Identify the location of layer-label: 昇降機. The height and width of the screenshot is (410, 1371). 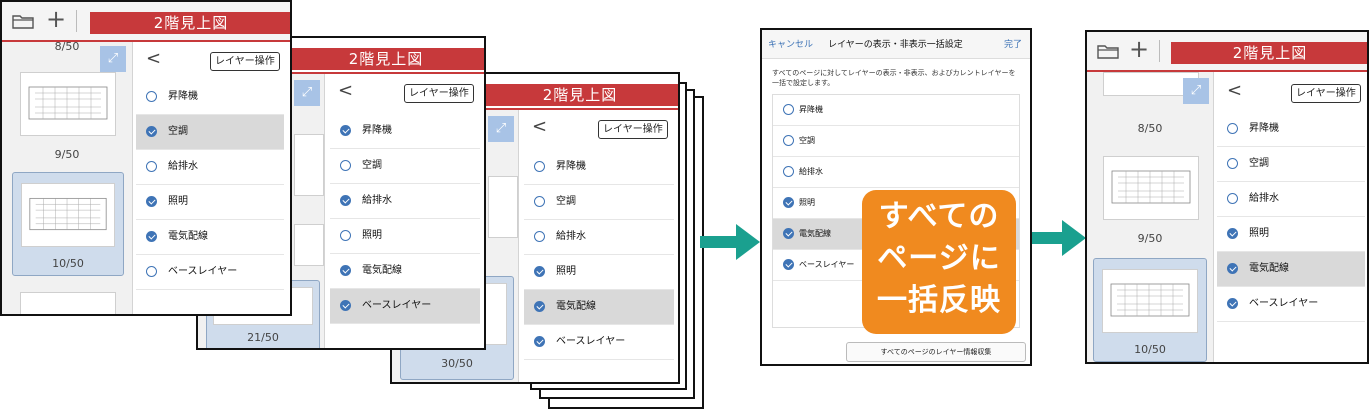
(571, 166).